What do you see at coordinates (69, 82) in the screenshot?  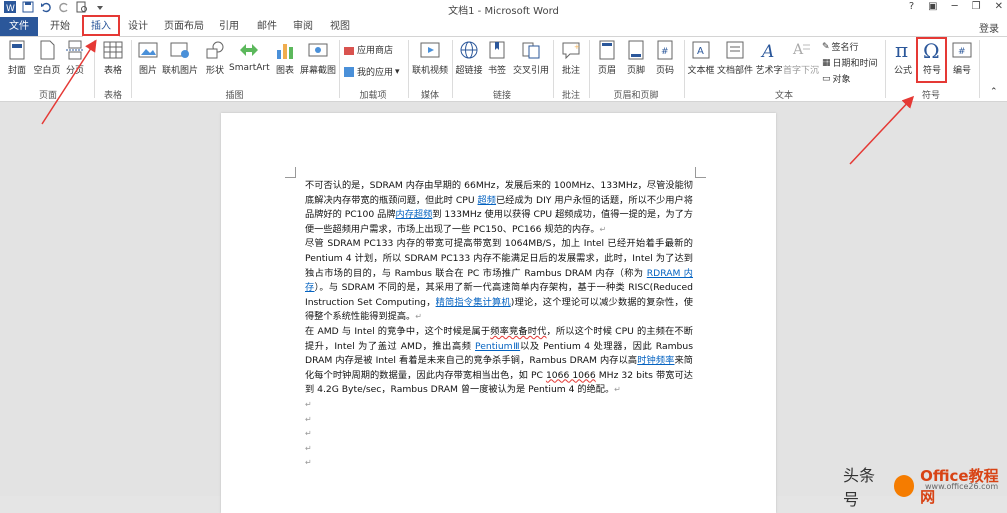 I see `arrow-to-insert-tab` at bounding box center [69, 82].